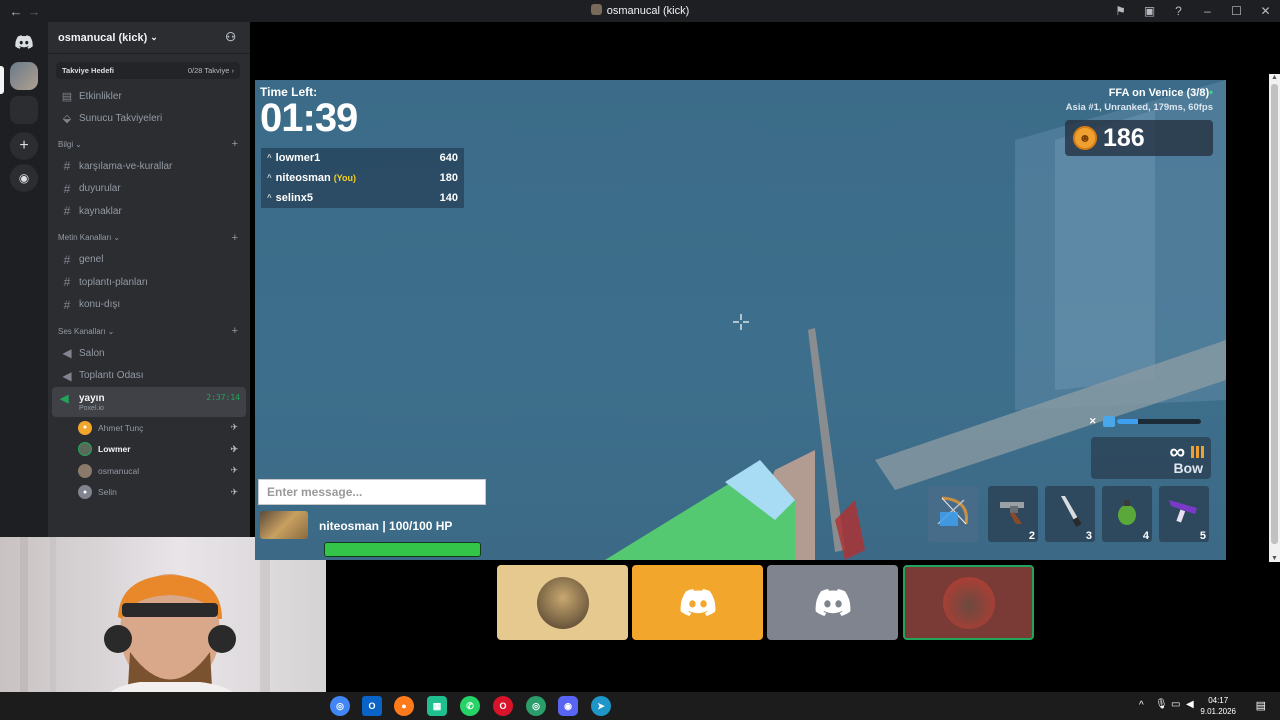 The width and height of the screenshot is (1280, 720). What do you see at coordinates (149, 353) in the screenshot?
I see `voice-channel-salon: ◀ Salon` at bounding box center [149, 353].